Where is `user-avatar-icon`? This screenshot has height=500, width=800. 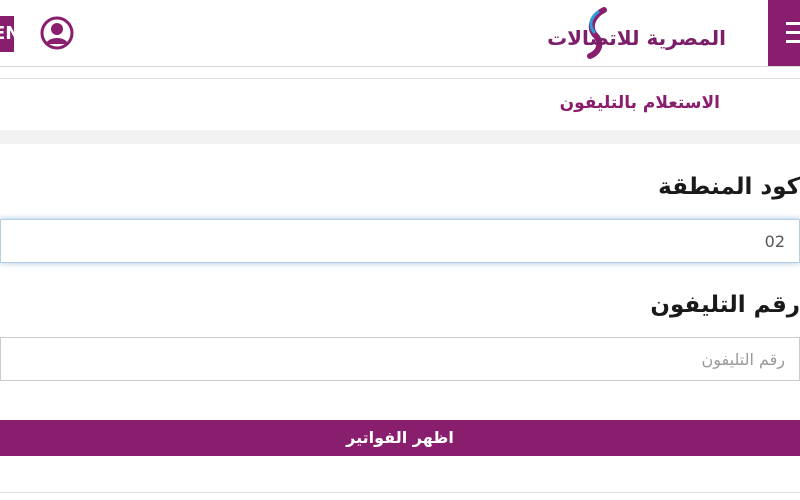 user-avatar-icon is located at coordinates (57, 33).